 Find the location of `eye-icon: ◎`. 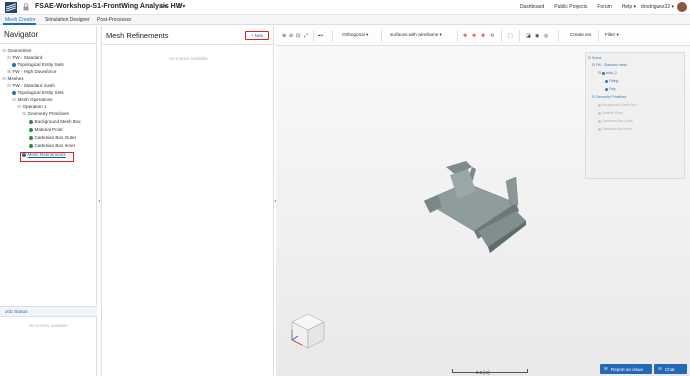

eye-icon: ◎ is located at coordinates (546, 36).